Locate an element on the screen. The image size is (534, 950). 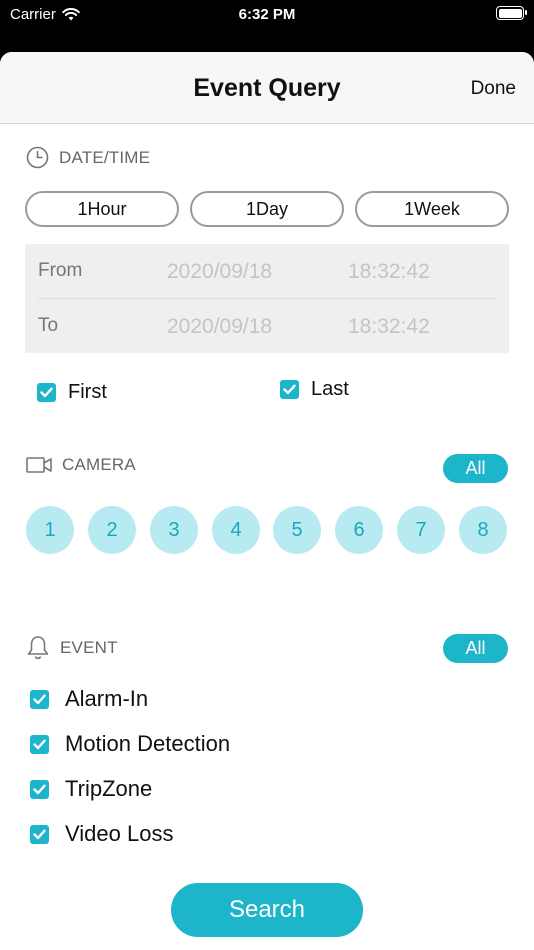
done-button: Done is located at coordinates (493, 89).